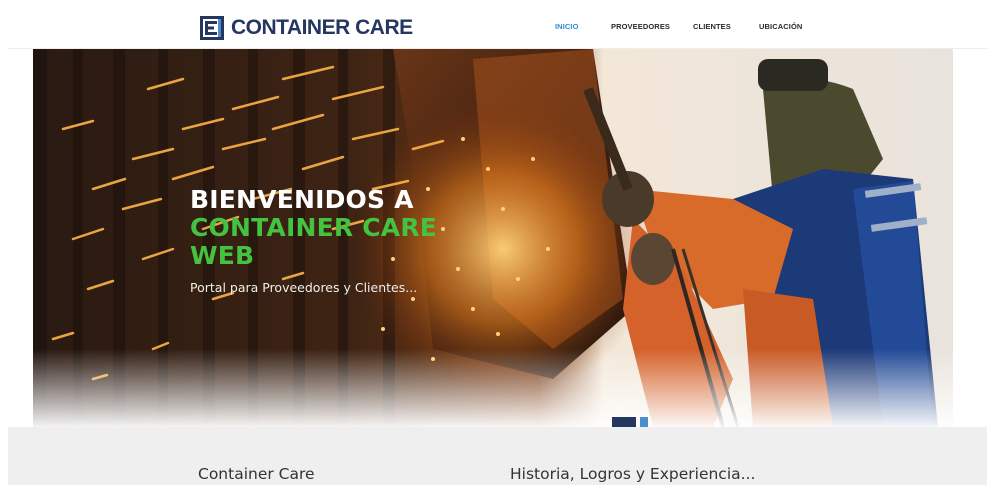  I want to click on nav-item-proveedores: PROVEEDORES, so click(640, 26).